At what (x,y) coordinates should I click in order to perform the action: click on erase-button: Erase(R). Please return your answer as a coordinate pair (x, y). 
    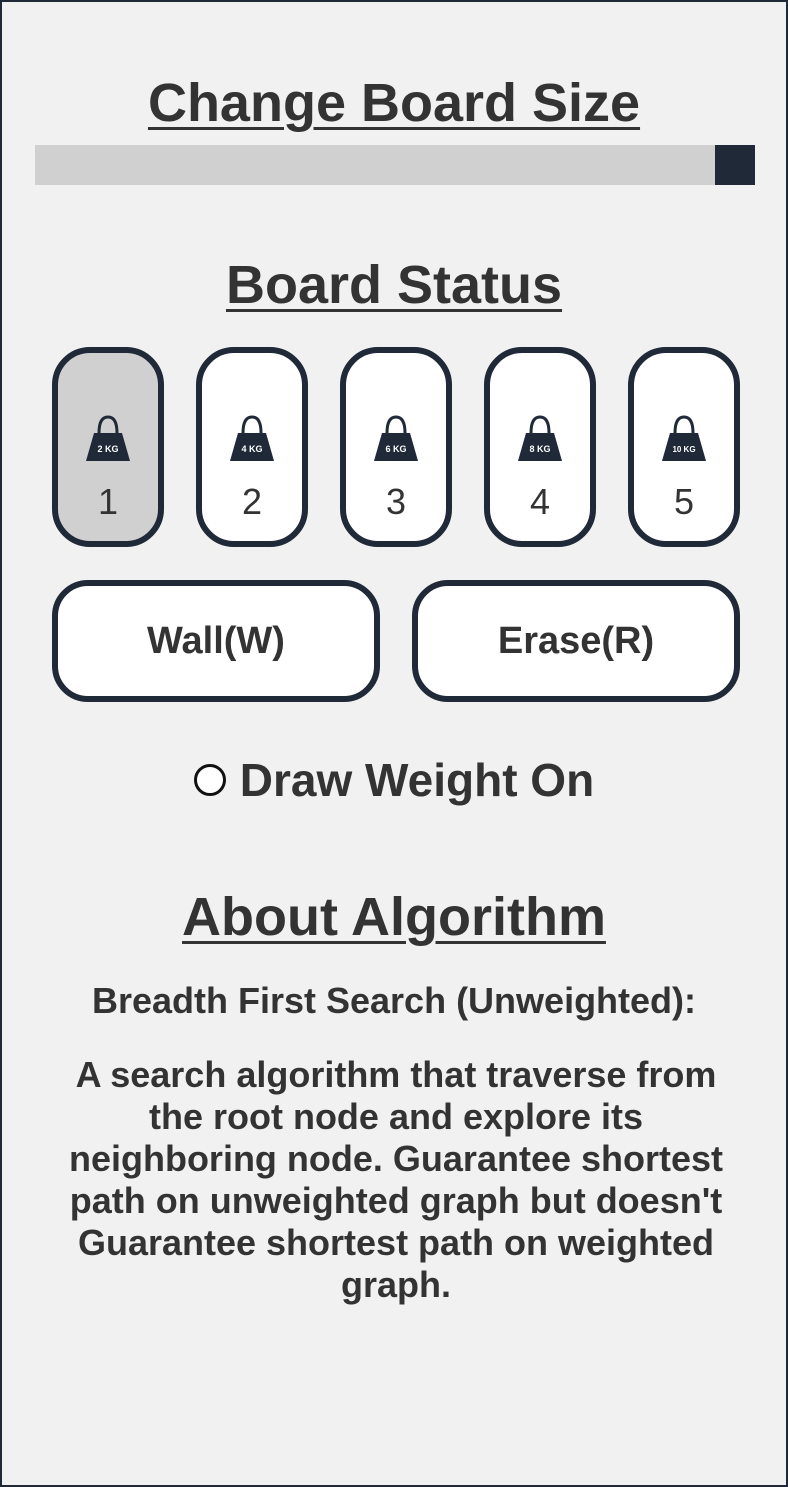
    Looking at the image, I should click on (576, 641).